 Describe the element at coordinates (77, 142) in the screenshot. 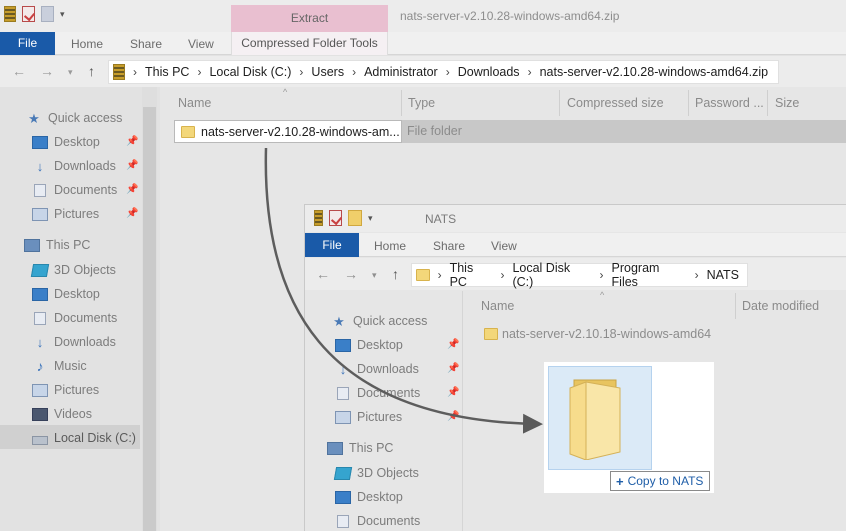

I see `nav-label: Desktop` at that location.